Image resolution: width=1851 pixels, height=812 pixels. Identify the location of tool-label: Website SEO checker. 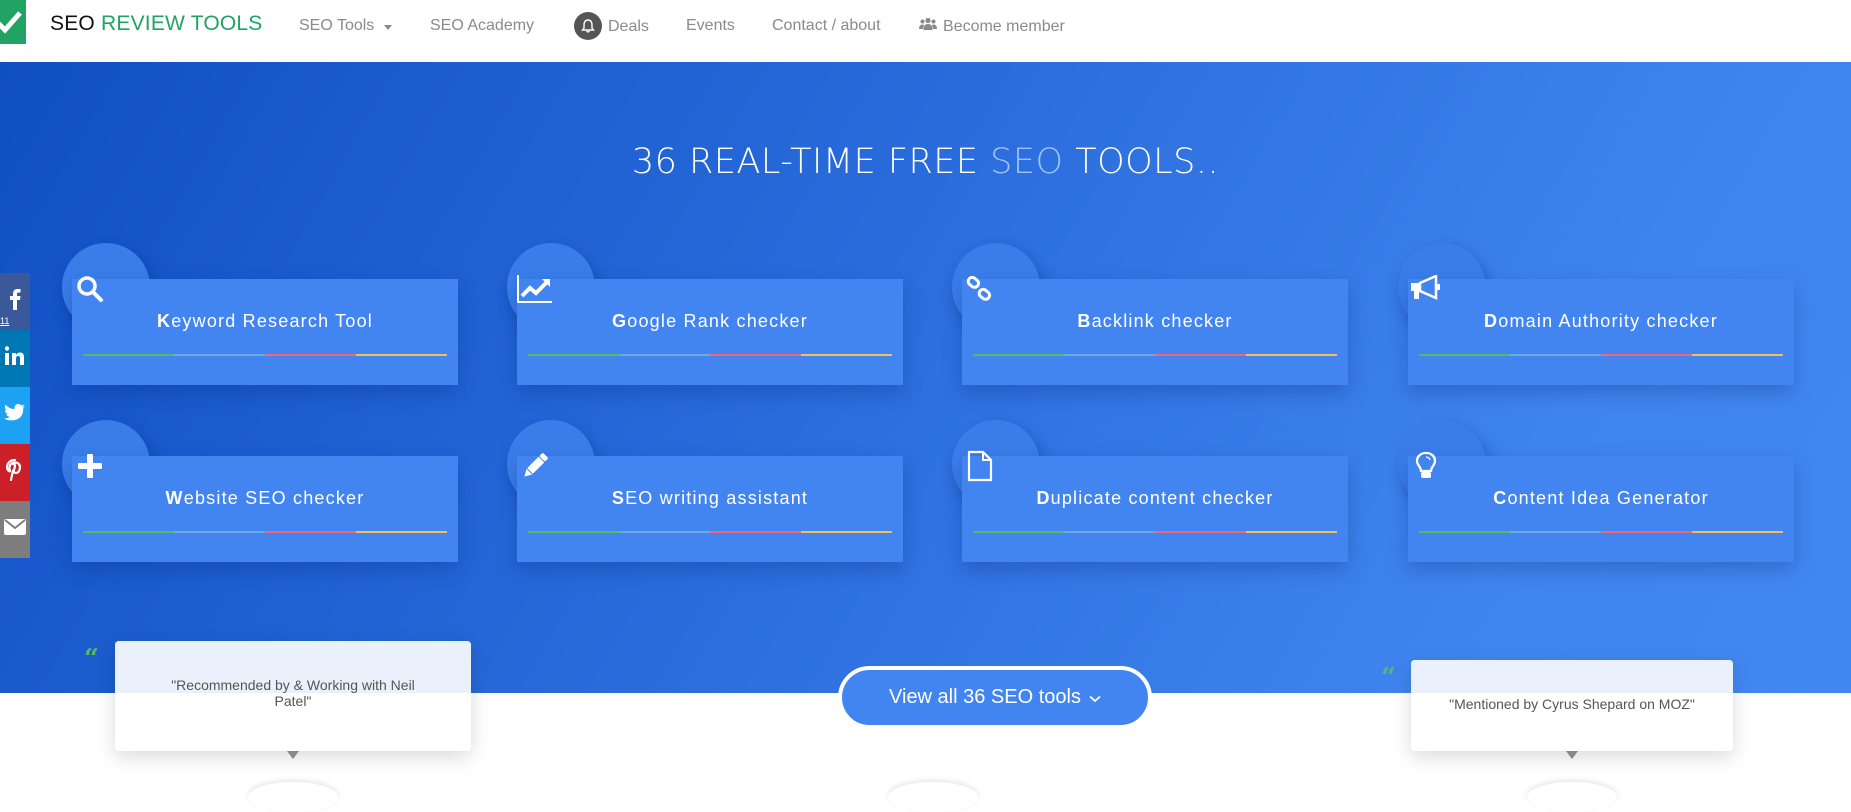
(265, 498).